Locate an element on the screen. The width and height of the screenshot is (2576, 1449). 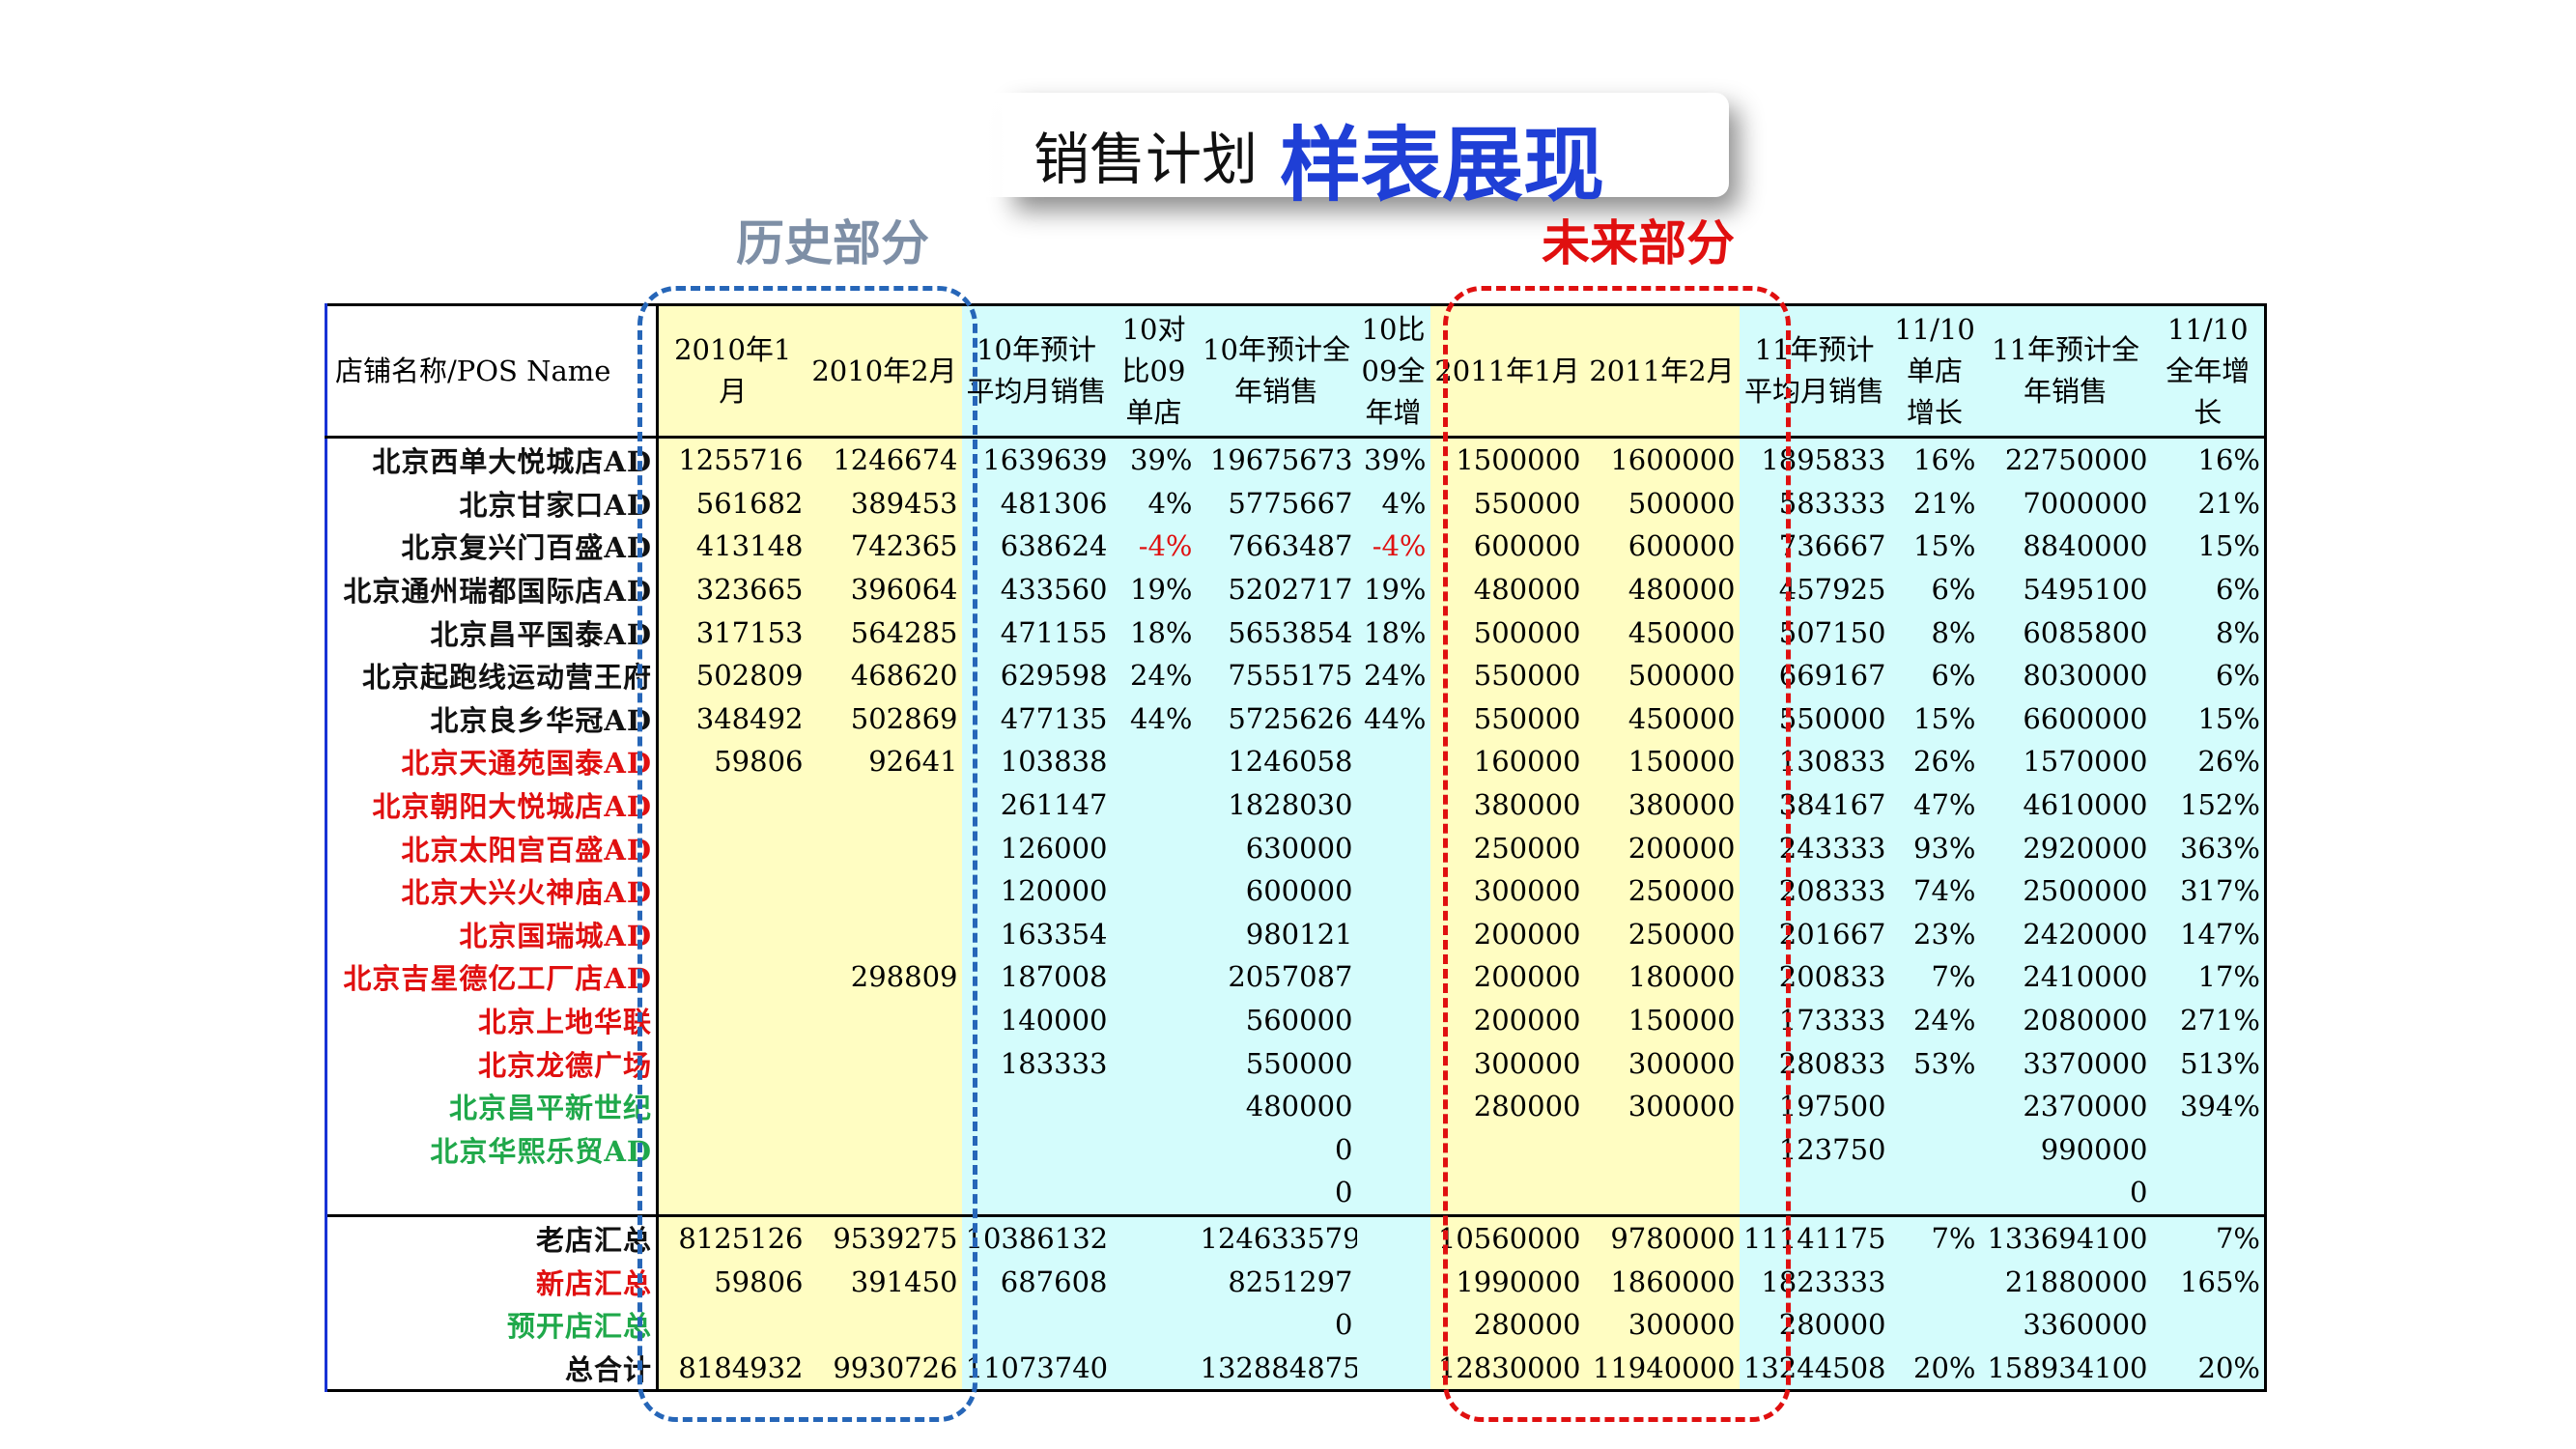
cell-11-full-year: 4610000 is located at coordinates (2065, 804).